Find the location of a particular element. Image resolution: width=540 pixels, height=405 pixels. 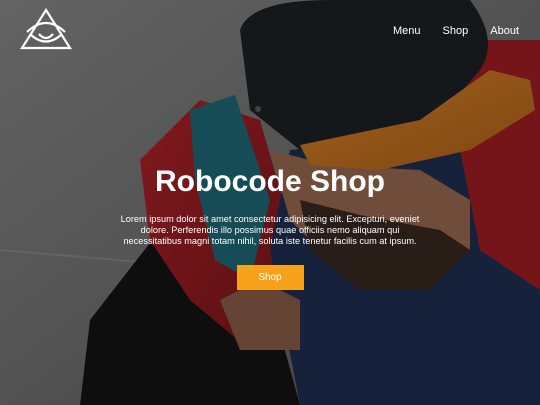

nav-link-shop: Shop is located at coordinates (456, 31).